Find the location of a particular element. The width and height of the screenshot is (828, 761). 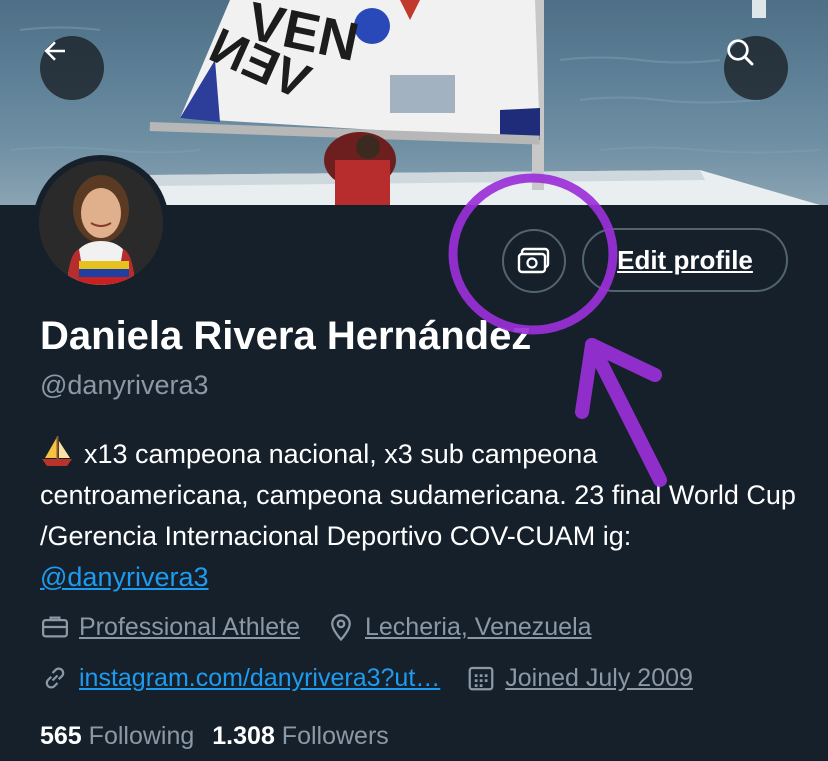

search-button is located at coordinates (756, 68).